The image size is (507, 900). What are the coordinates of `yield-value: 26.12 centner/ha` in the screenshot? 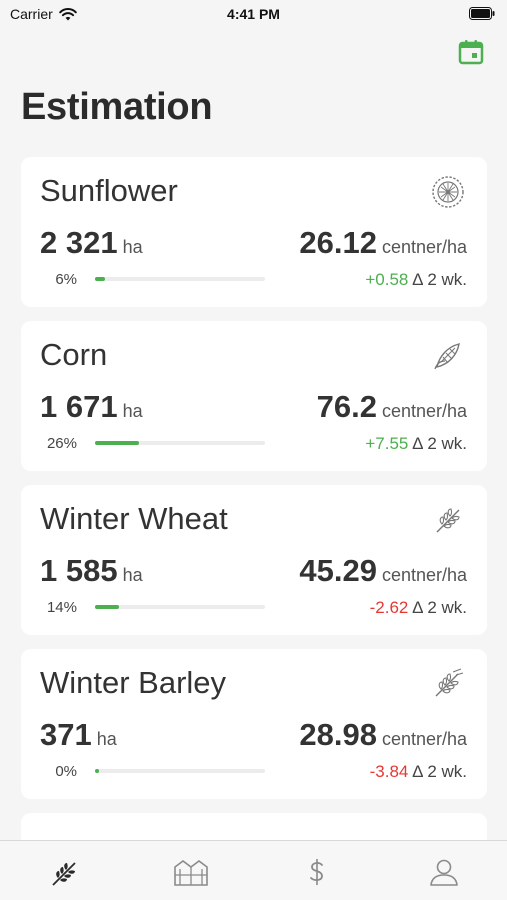 It's located at (383, 242).